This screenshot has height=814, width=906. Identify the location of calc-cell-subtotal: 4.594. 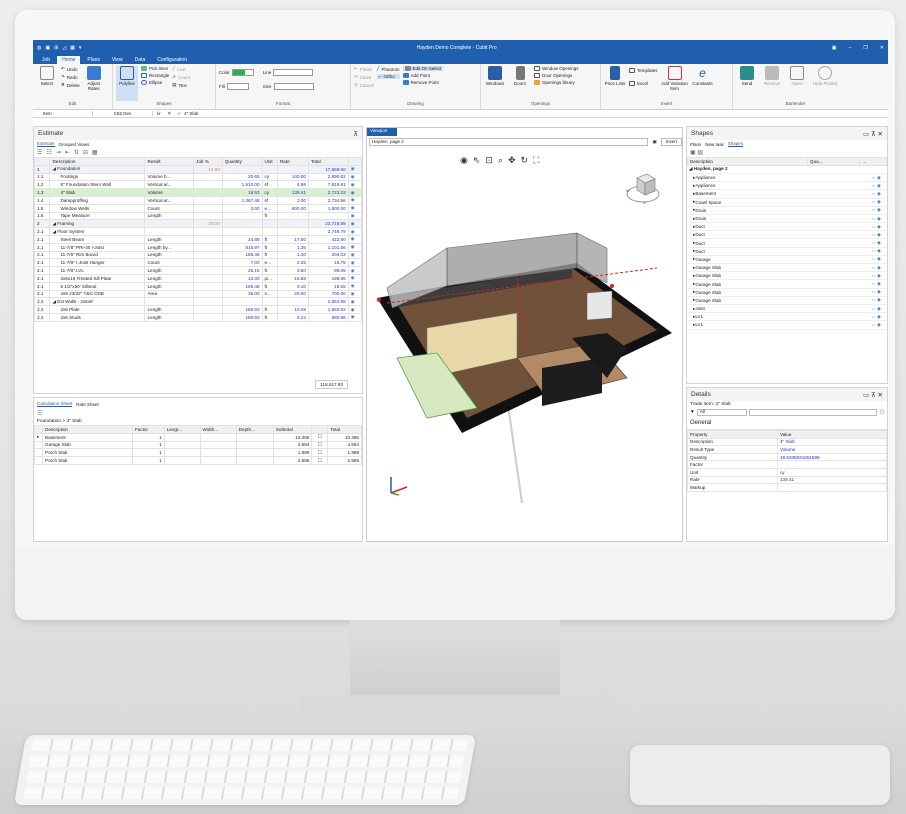
(292, 445).